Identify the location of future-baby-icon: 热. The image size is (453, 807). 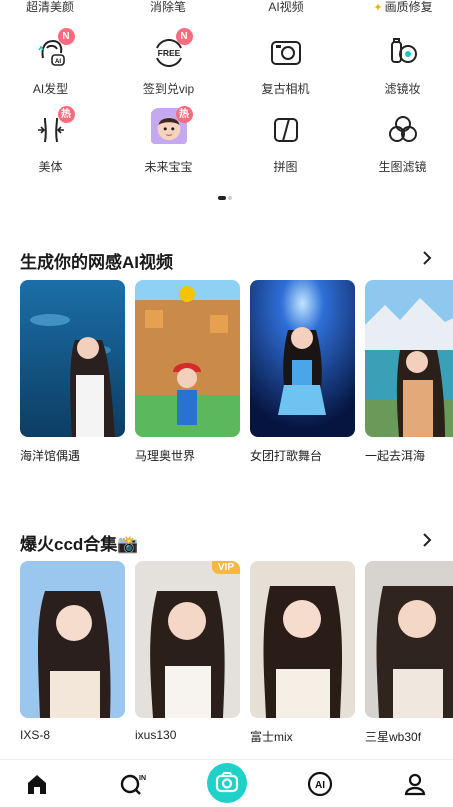
(171, 127).